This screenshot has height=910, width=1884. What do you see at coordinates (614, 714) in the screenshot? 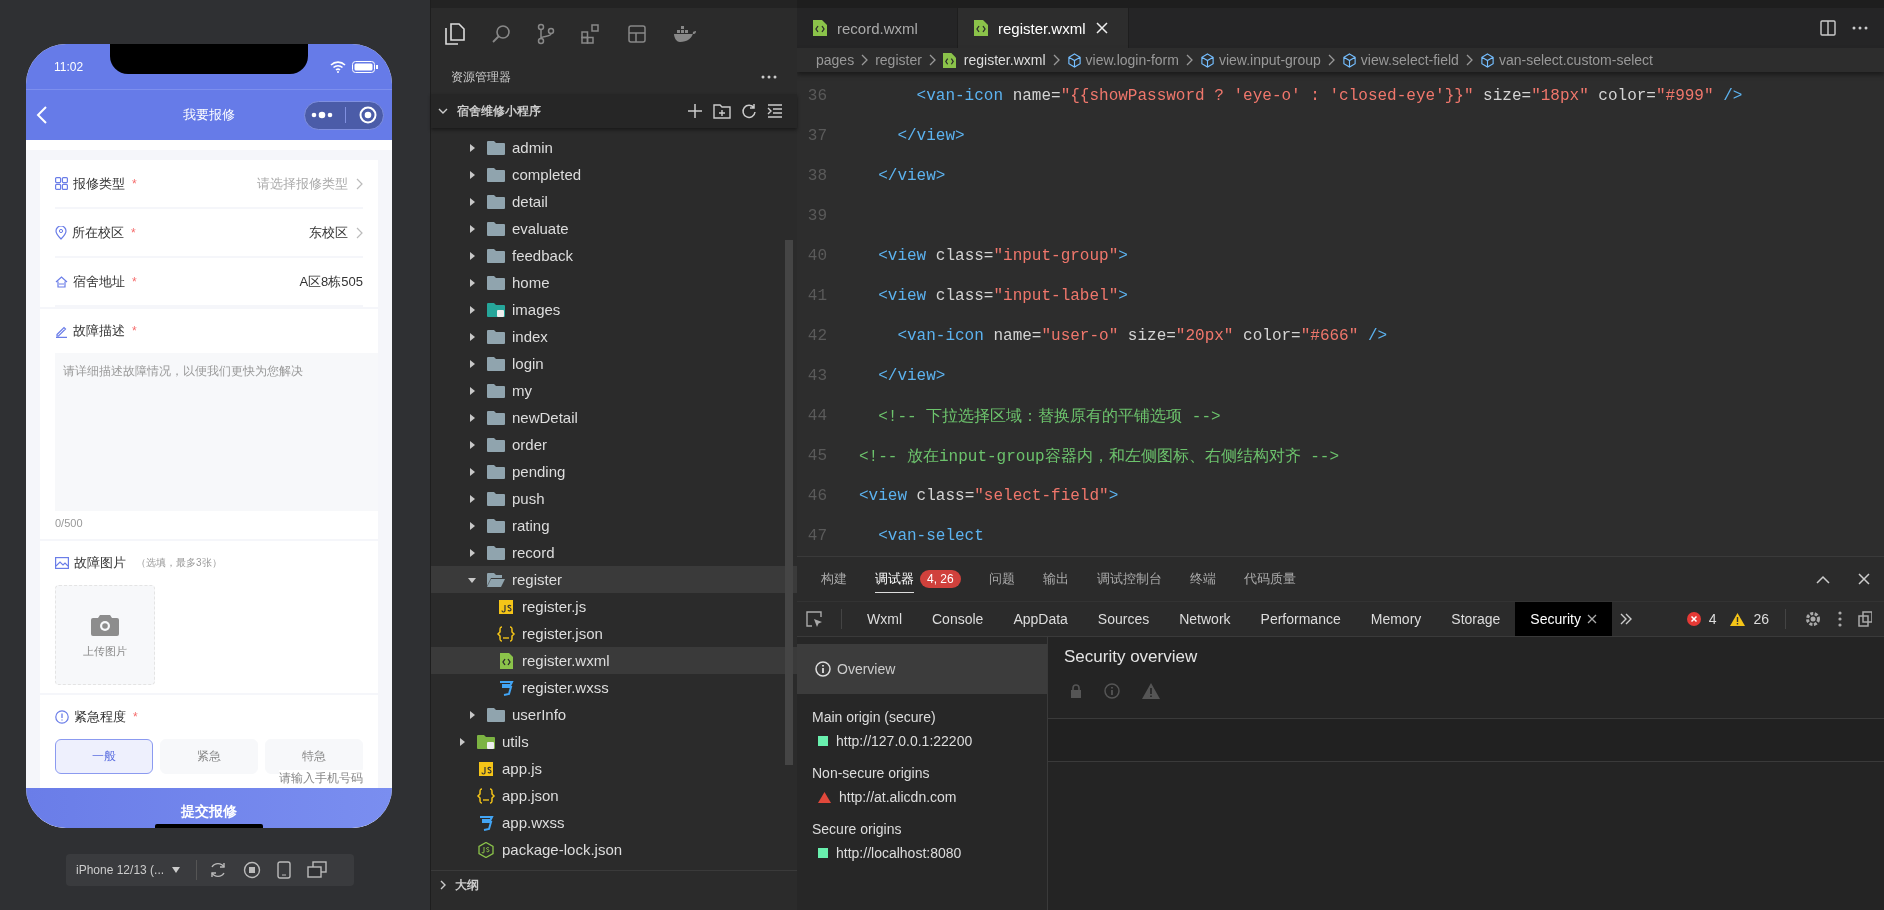
I see `tree-item: userInfo` at bounding box center [614, 714].